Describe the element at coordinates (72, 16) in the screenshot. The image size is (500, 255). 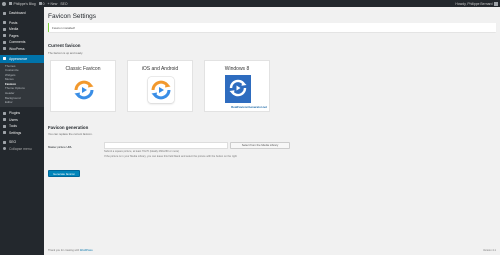
I see `page-title: Favicon Settings` at that location.